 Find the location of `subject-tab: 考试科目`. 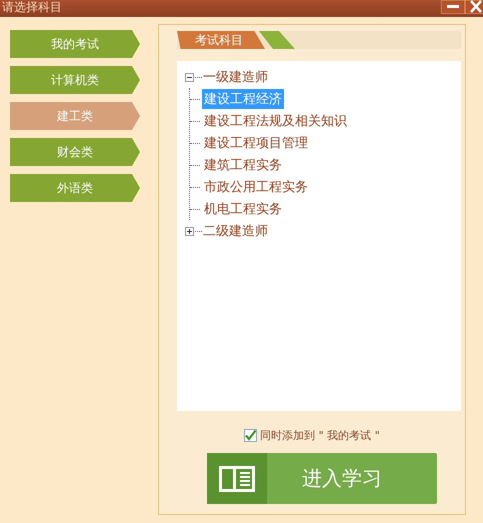

subject-tab: 考试科目 is located at coordinates (221, 40).